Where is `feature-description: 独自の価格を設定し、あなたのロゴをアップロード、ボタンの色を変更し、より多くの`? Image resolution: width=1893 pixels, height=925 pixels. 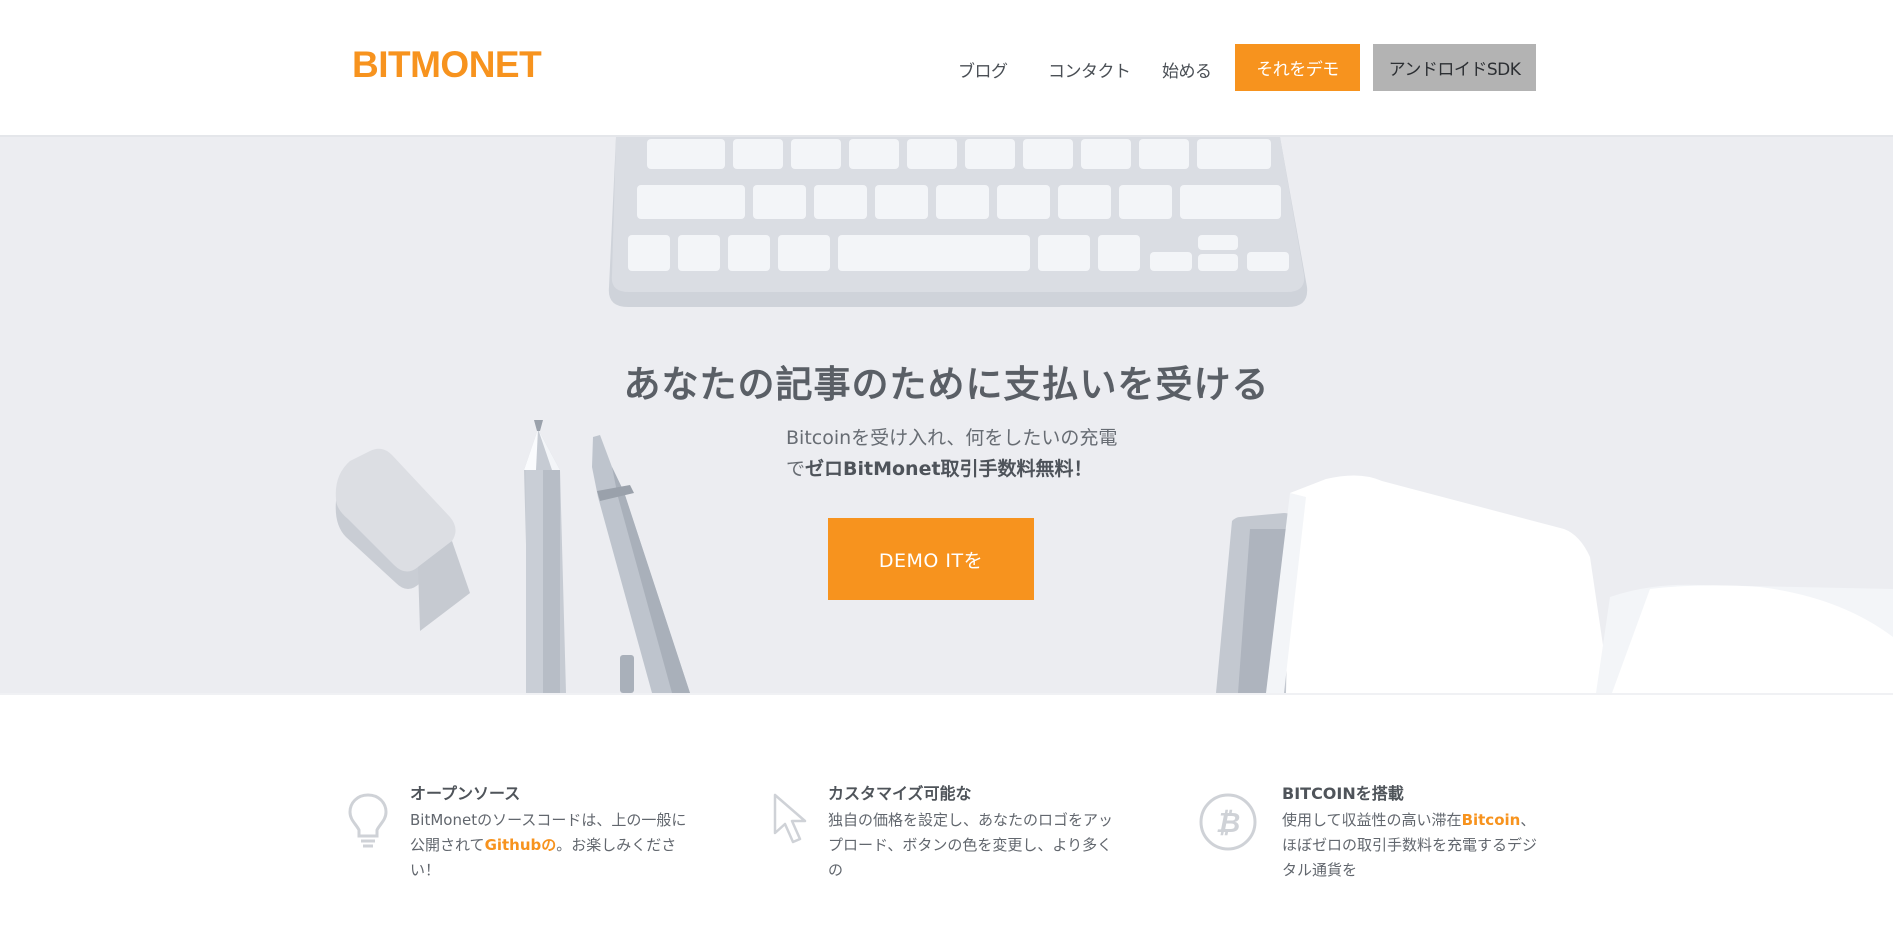
feature-description: 独自の価格を設定し、あなたのロゴをアップロード、ボタンの色を変更し、より多くの is located at coordinates (971, 845).